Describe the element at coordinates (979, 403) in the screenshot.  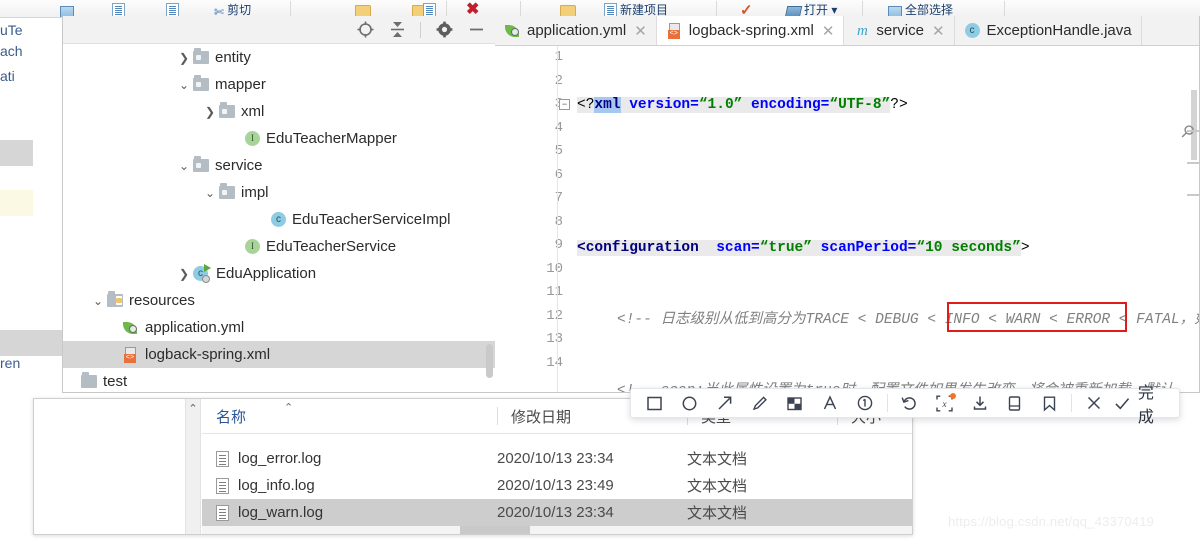
I see `download-tool` at that location.